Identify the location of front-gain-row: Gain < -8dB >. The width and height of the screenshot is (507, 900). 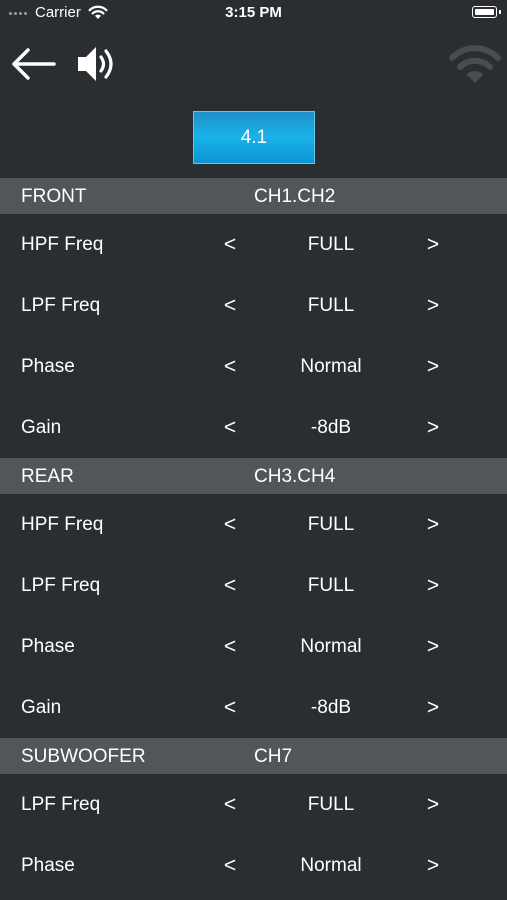
(253, 427).